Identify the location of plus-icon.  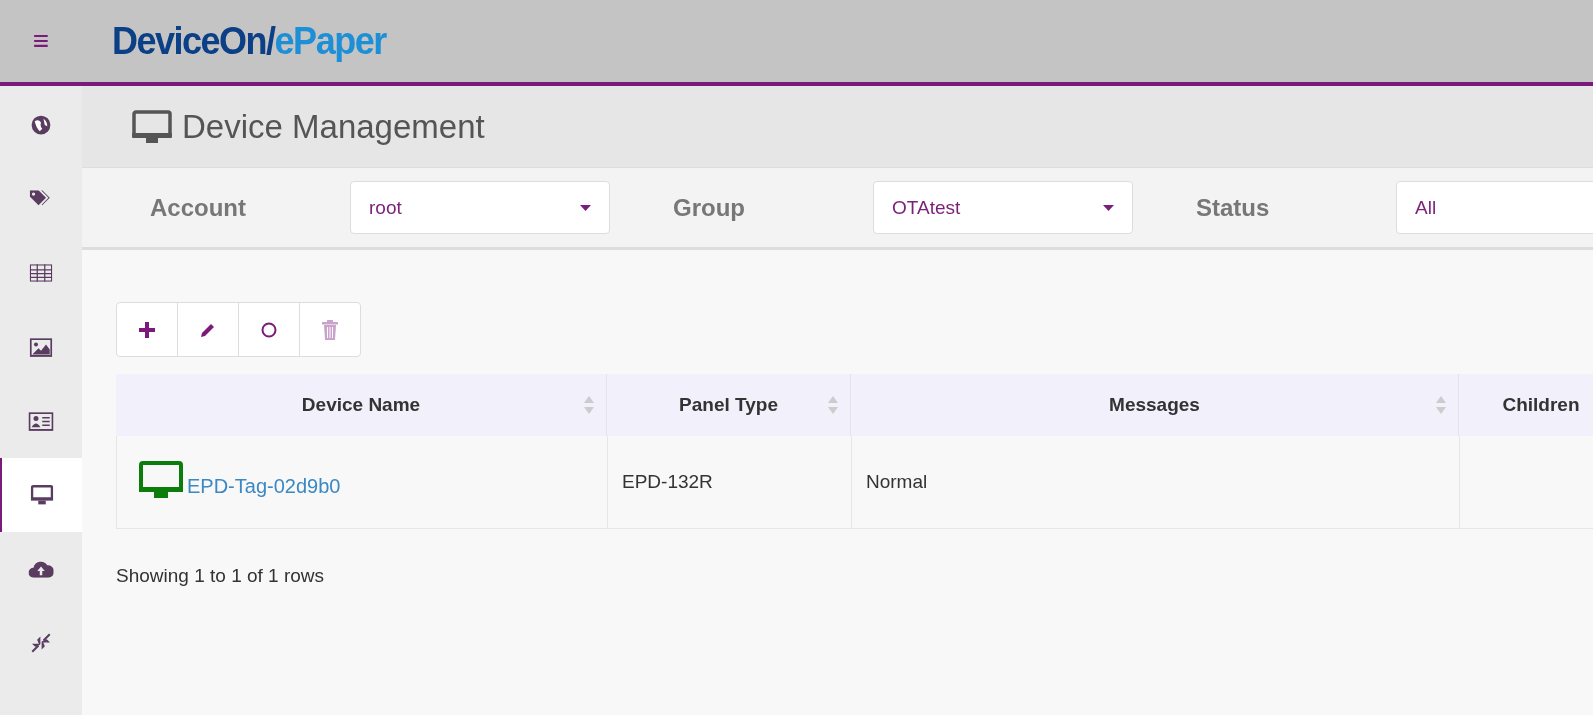
(147, 329).